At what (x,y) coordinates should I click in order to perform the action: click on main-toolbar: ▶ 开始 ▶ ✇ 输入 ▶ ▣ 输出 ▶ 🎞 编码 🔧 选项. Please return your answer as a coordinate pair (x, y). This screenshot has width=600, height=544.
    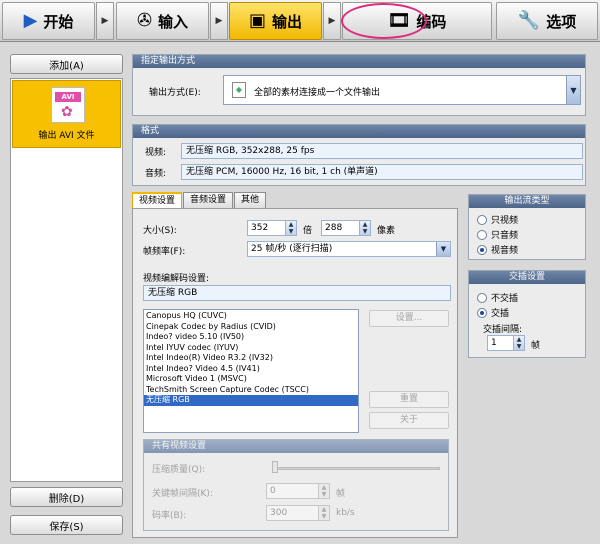
    Looking at the image, I should click on (300, 21).